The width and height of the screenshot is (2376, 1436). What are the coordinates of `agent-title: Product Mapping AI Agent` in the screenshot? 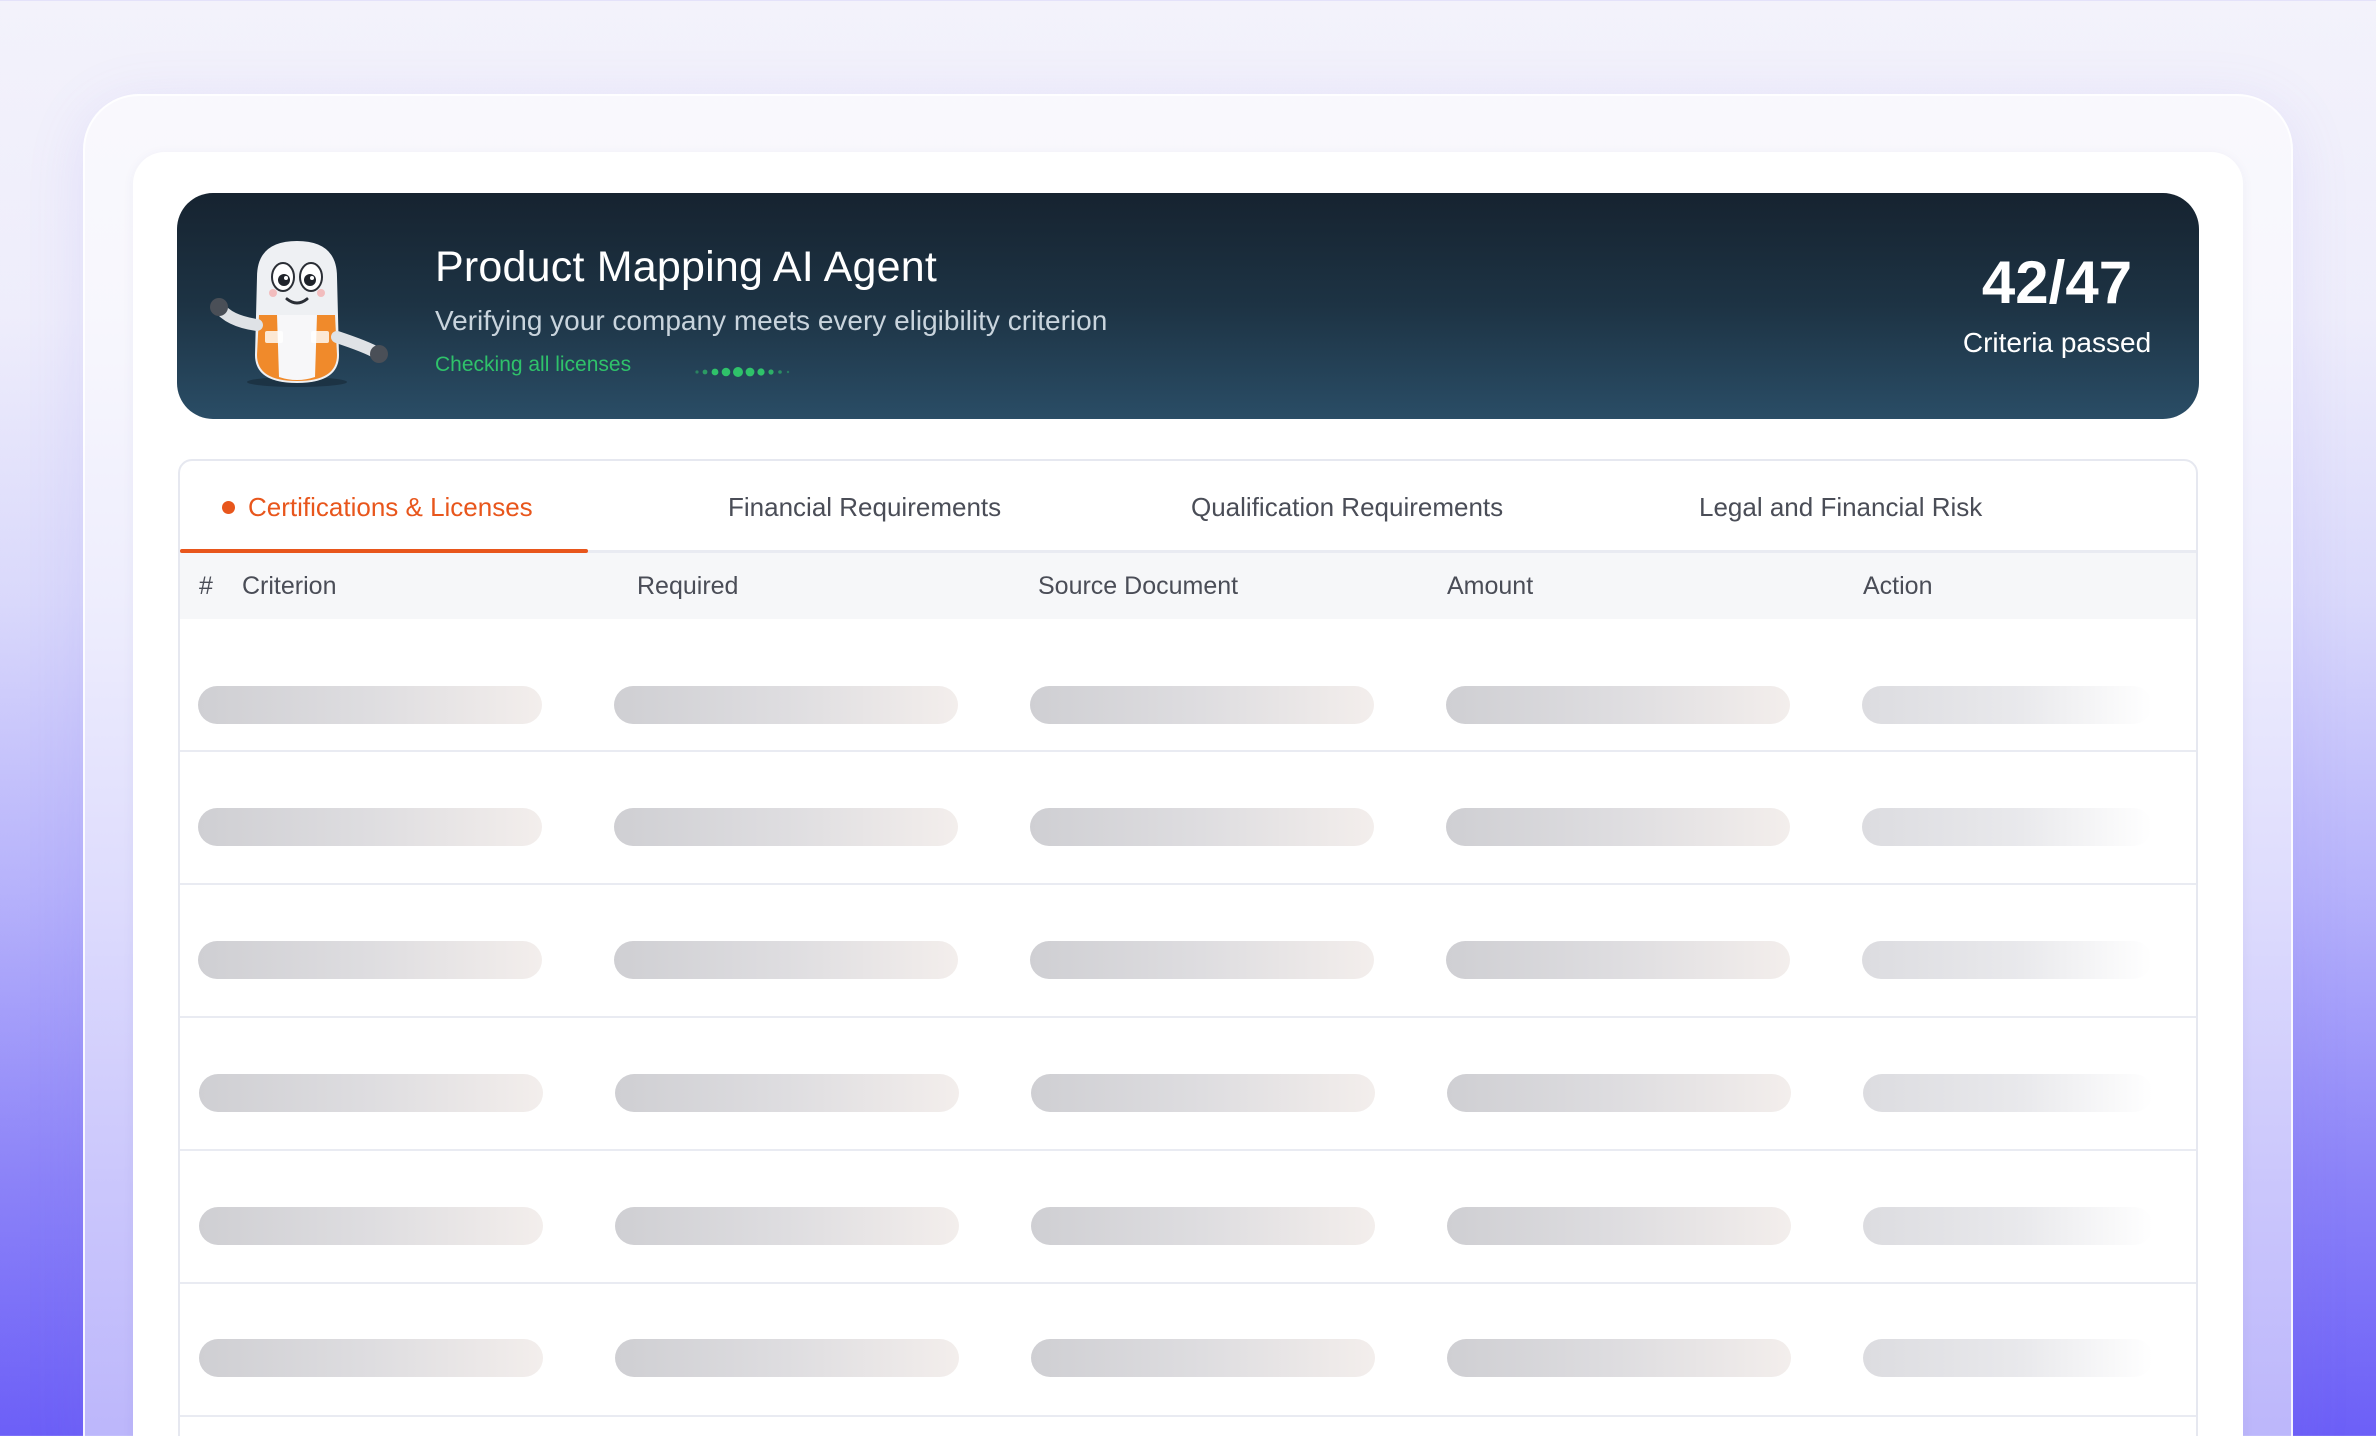 It's located at (686, 267).